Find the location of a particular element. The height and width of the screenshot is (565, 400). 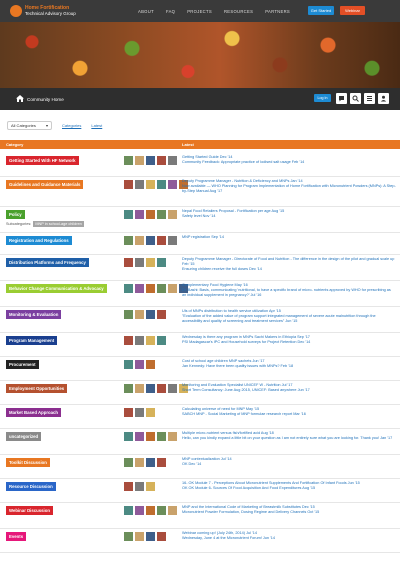

category-badge: Toolkit Discussion is located at coordinates (28, 462).